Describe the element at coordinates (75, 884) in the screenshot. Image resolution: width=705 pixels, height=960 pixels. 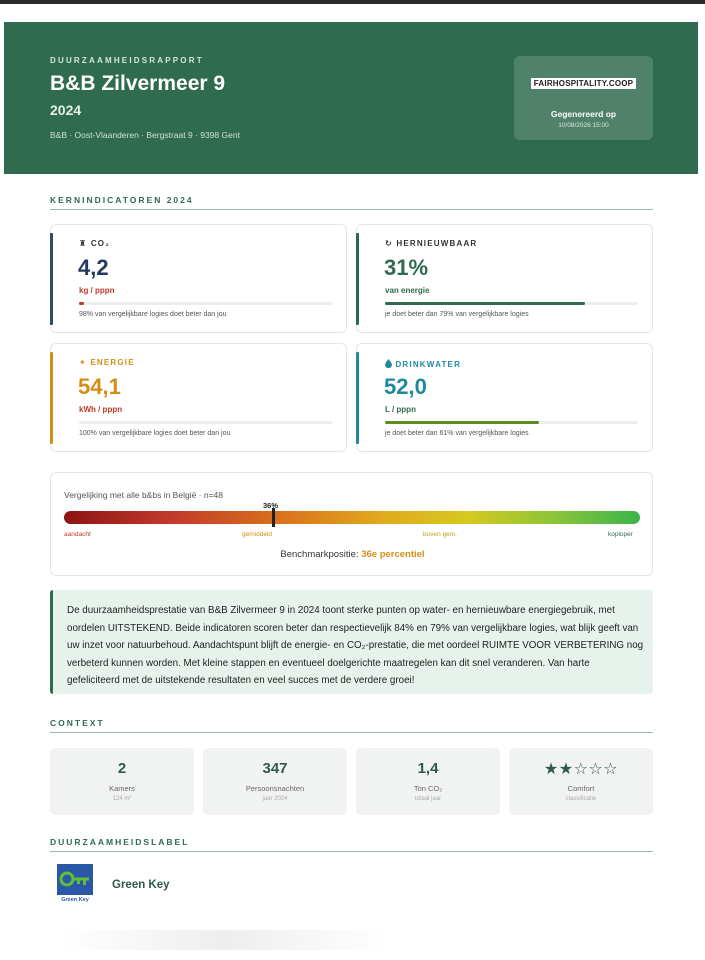
I see `green-key-logo: Green Key` at that location.